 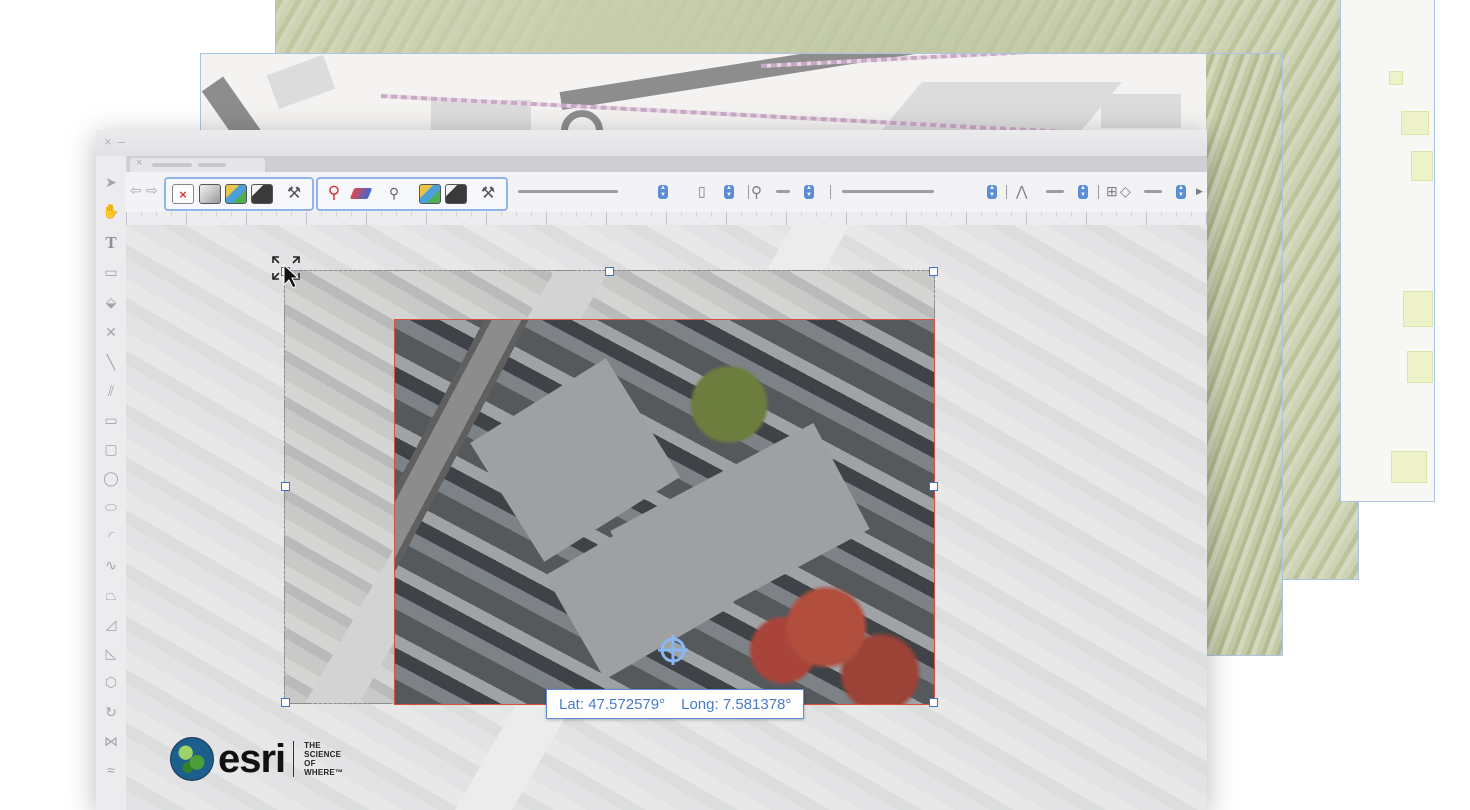 I want to click on font-family-select: ▲ ▼, so click(x=593, y=192).